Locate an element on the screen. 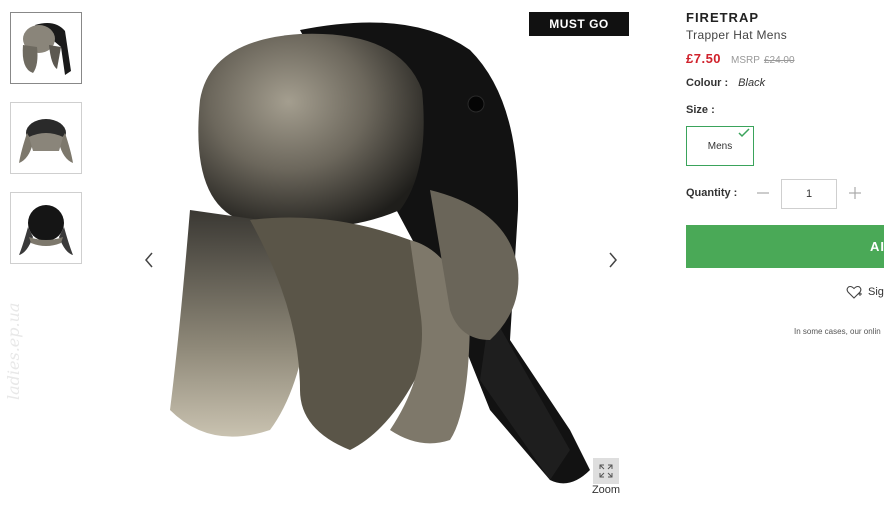 The height and width of the screenshot is (529, 884). colour-value: Black is located at coordinates (752, 83).